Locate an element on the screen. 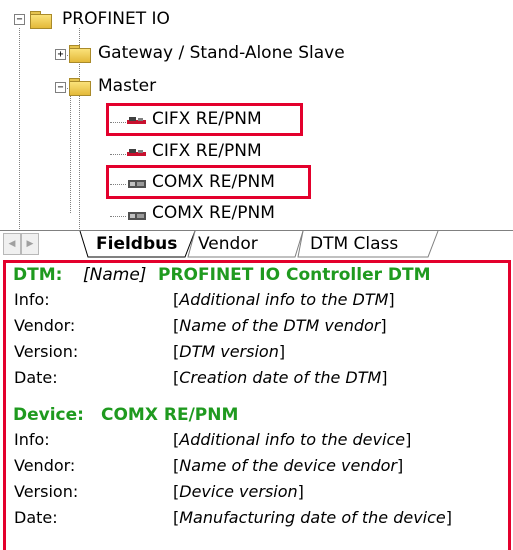  device-info-label: Info: is located at coordinates (32, 439).